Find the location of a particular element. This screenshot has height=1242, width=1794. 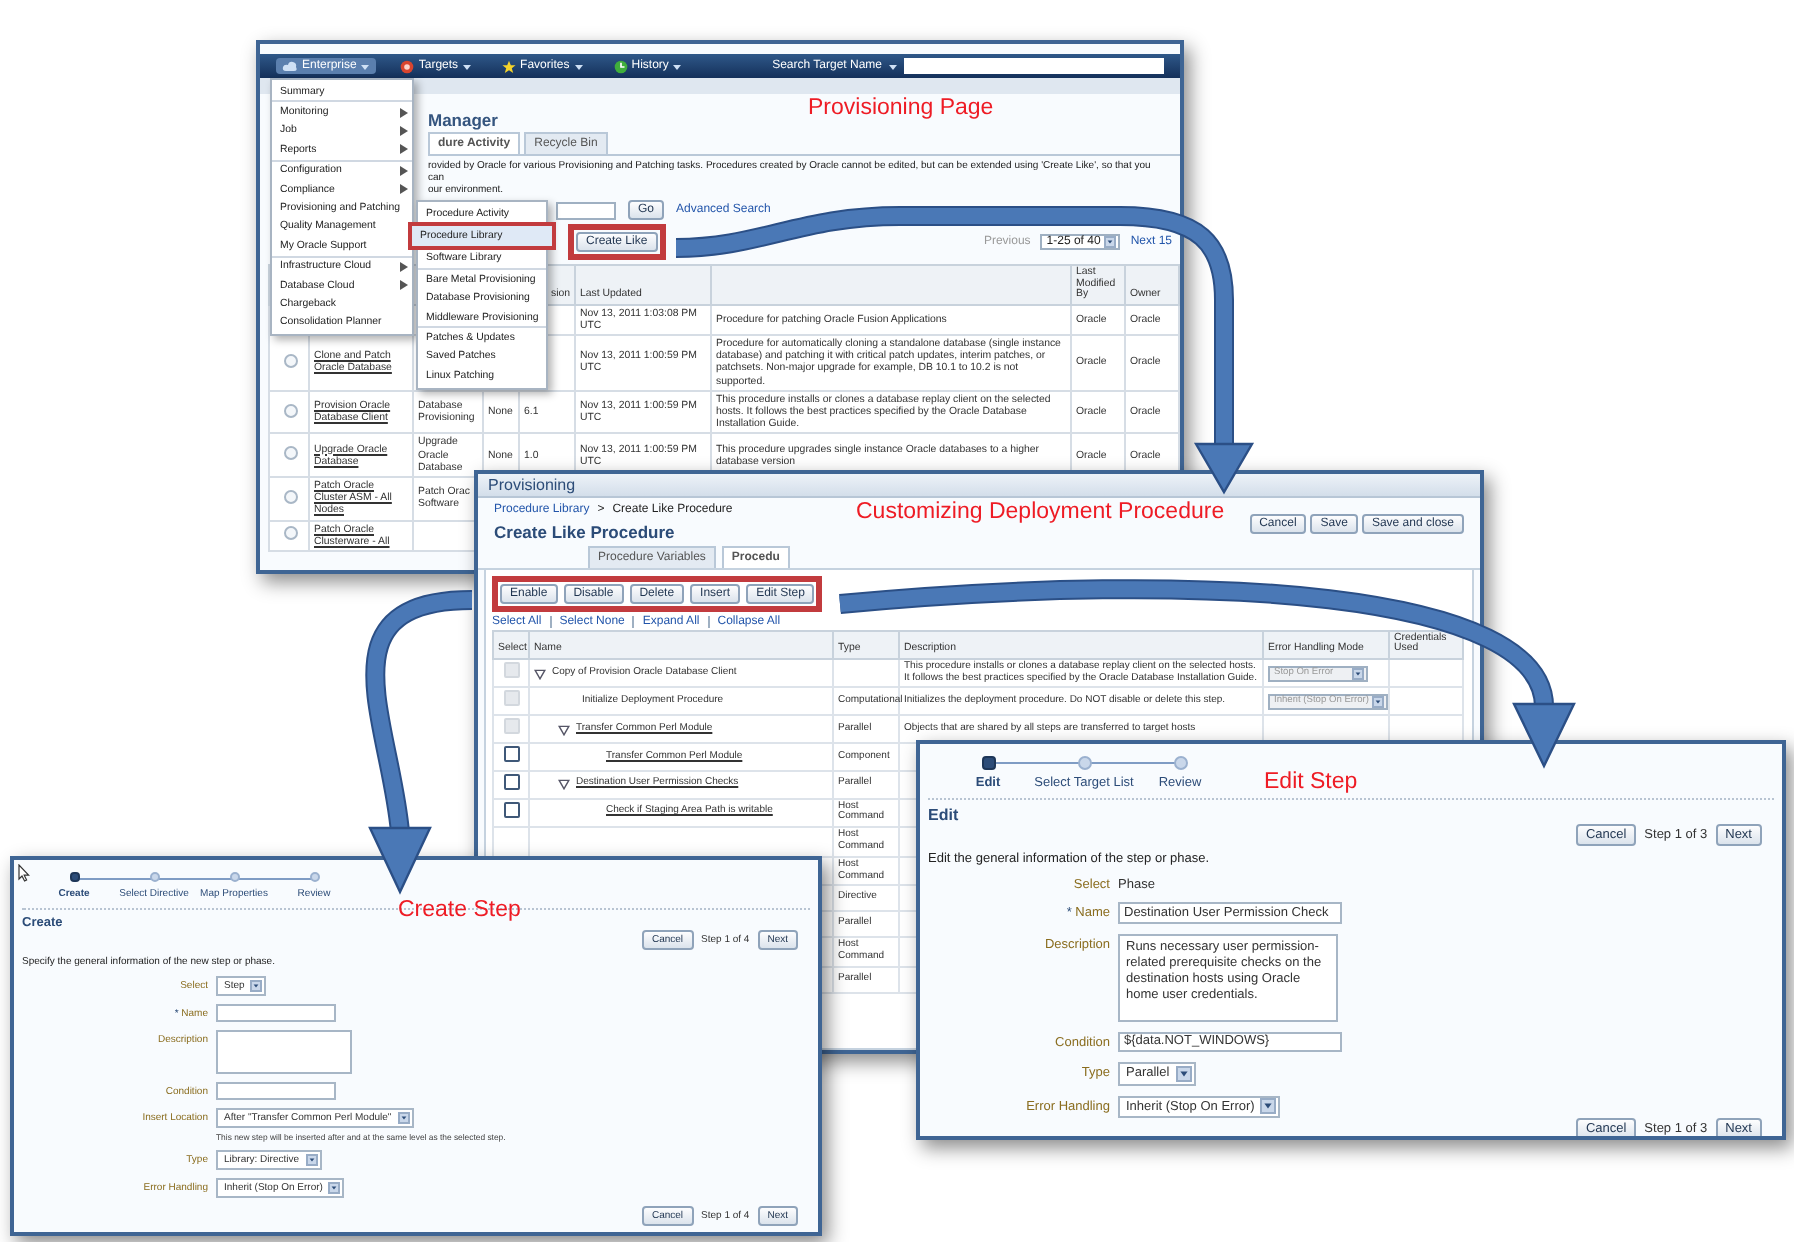

caption-label: Provisioning Page is located at coordinates (901, 108).